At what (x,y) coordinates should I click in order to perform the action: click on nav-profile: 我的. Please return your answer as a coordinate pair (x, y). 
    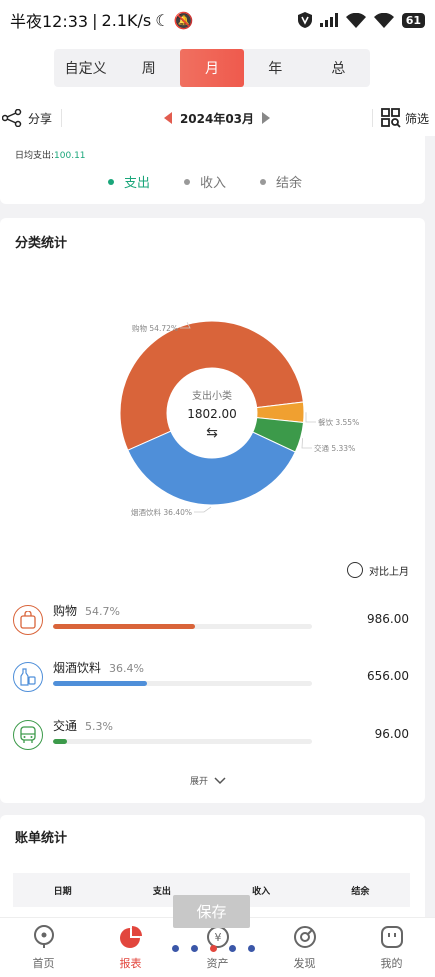
    Looking at the image, I should click on (391, 947).